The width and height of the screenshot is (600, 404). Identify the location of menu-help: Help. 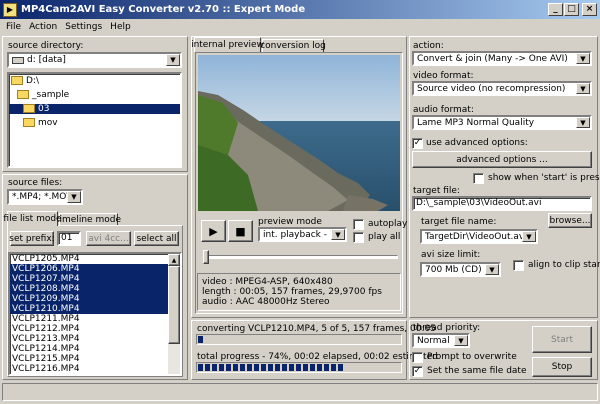
(120, 27).